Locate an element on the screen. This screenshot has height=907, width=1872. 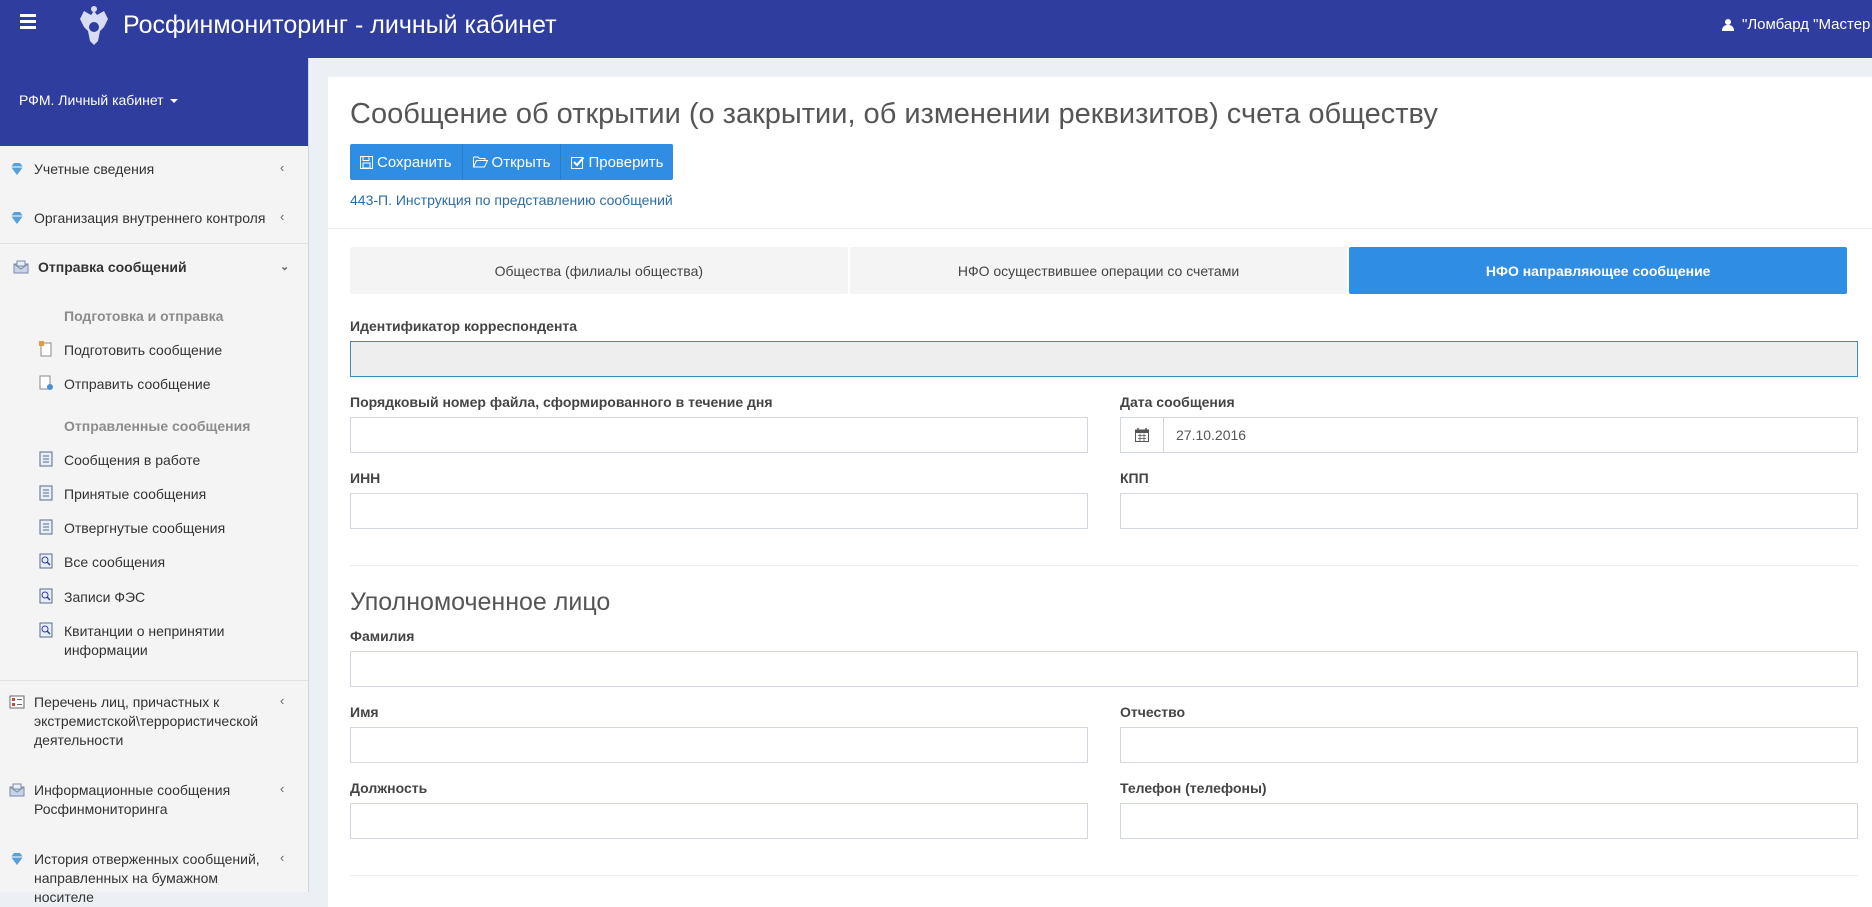
eagle-emblem-icon is located at coordinates (94, 25).